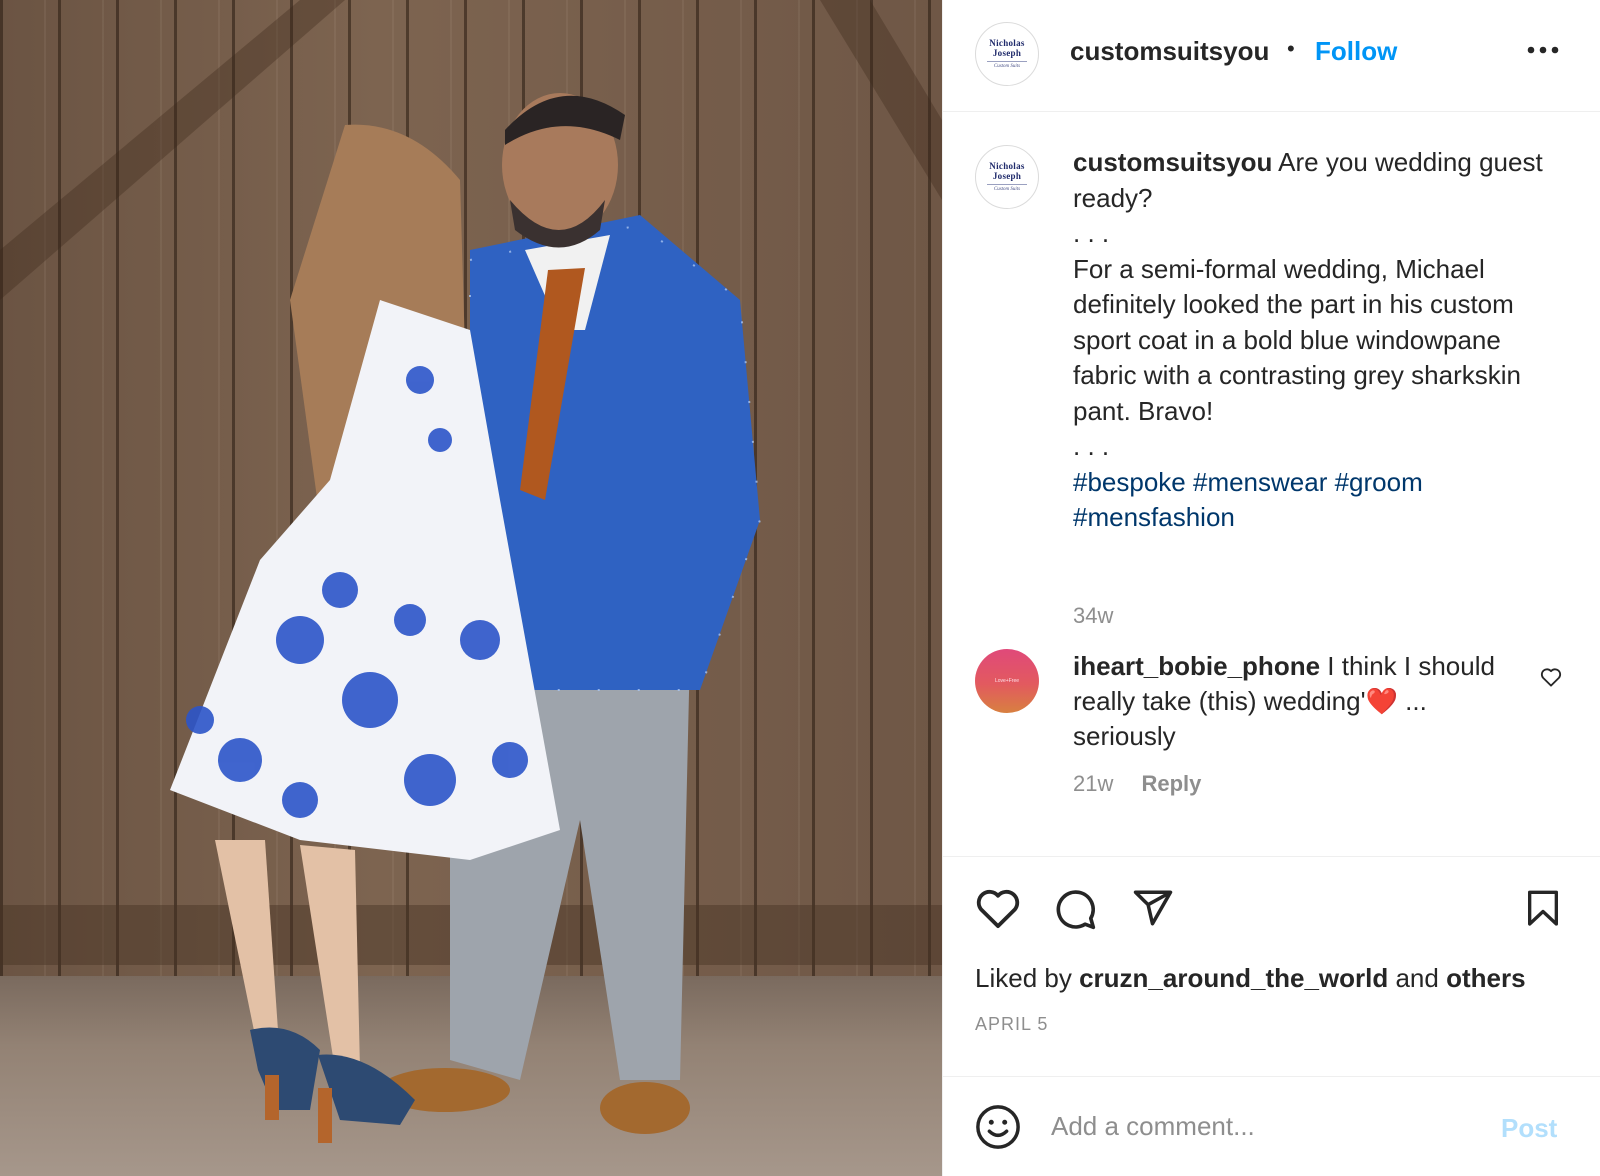 This screenshot has height=1176, width=1600. Describe the element at coordinates (1261, 1126) in the screenshot. I see `comment-input` at that location.